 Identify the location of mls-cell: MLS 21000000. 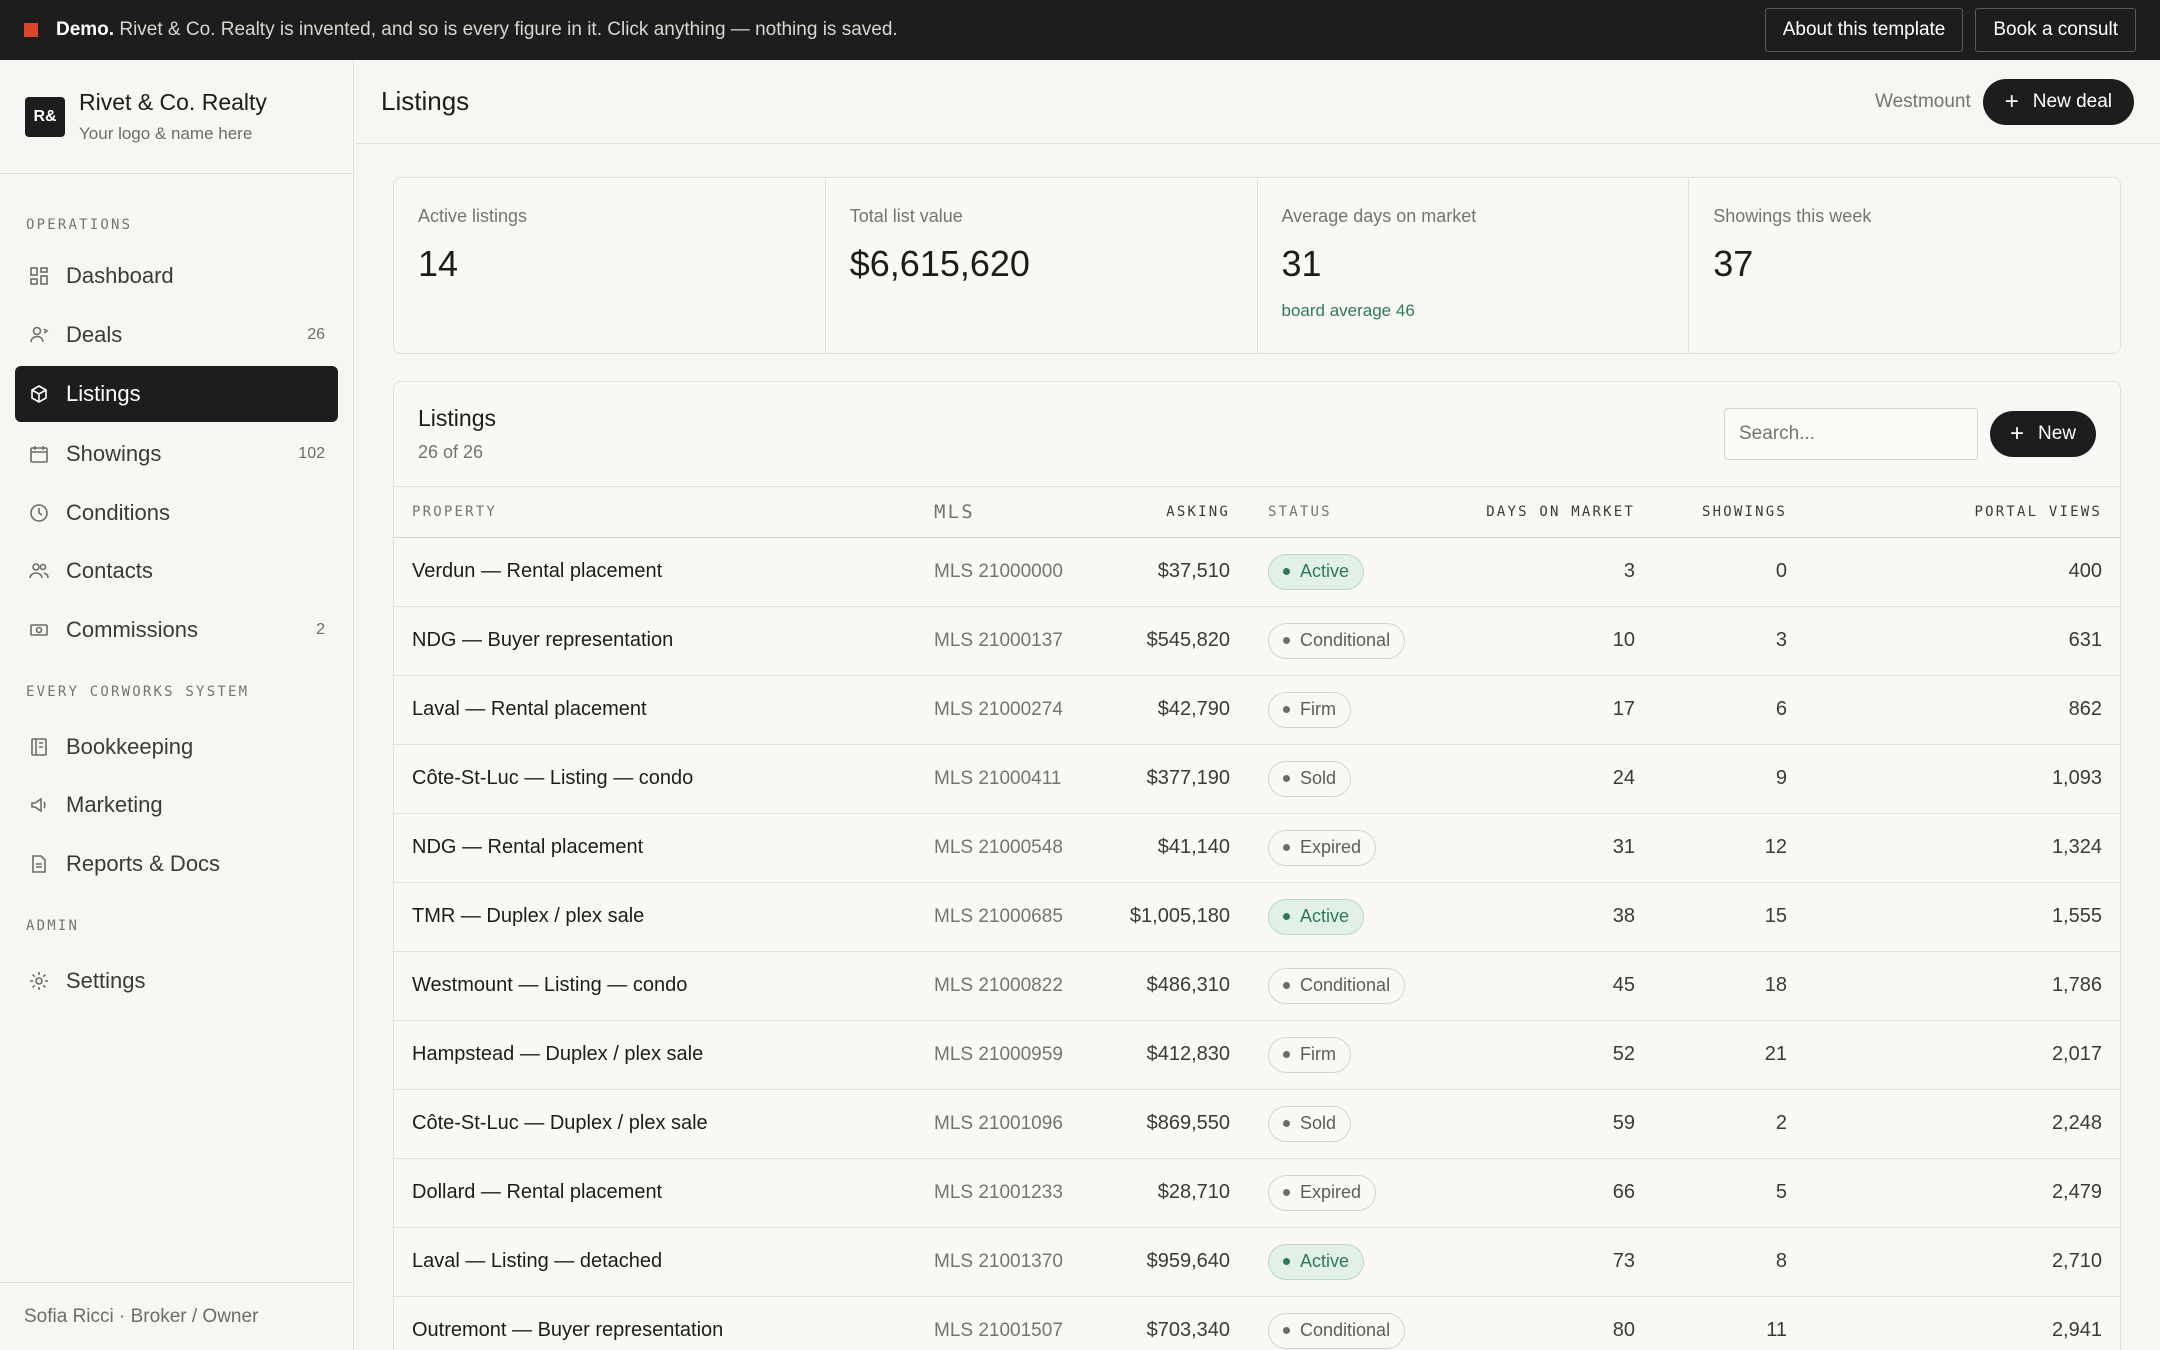
(1024, 572).